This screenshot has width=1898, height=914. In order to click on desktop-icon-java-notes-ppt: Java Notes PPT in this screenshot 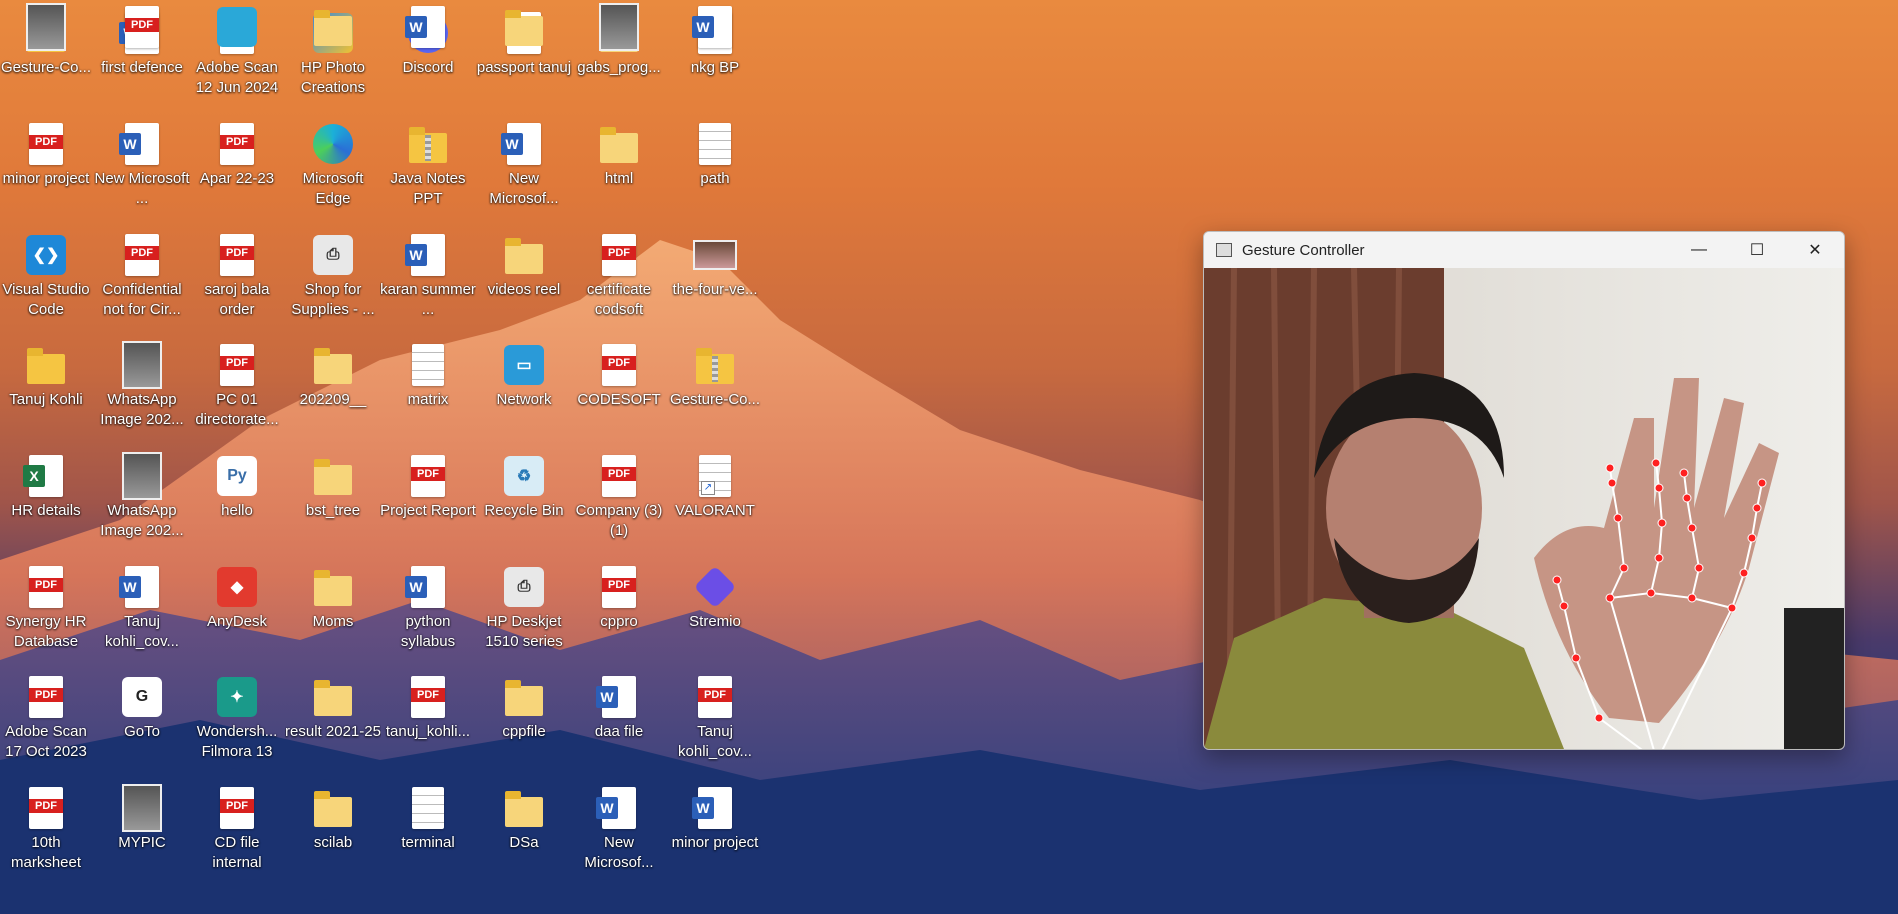, I will do `click(428, 170)`.